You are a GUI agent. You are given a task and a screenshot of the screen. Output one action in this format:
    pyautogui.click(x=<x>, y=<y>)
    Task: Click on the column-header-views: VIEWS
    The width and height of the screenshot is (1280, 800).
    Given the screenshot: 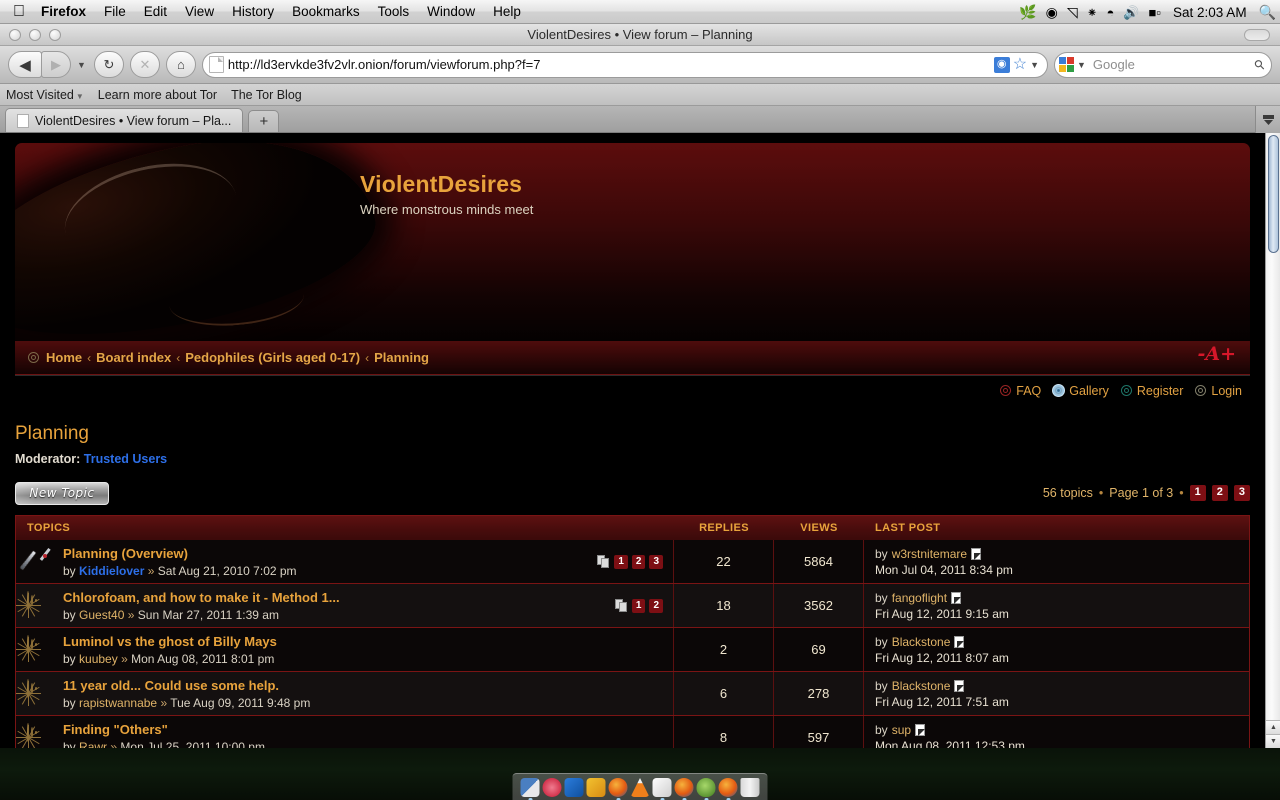 What is the action you would take?
    pyautogui.click(x=819, y=528)
    